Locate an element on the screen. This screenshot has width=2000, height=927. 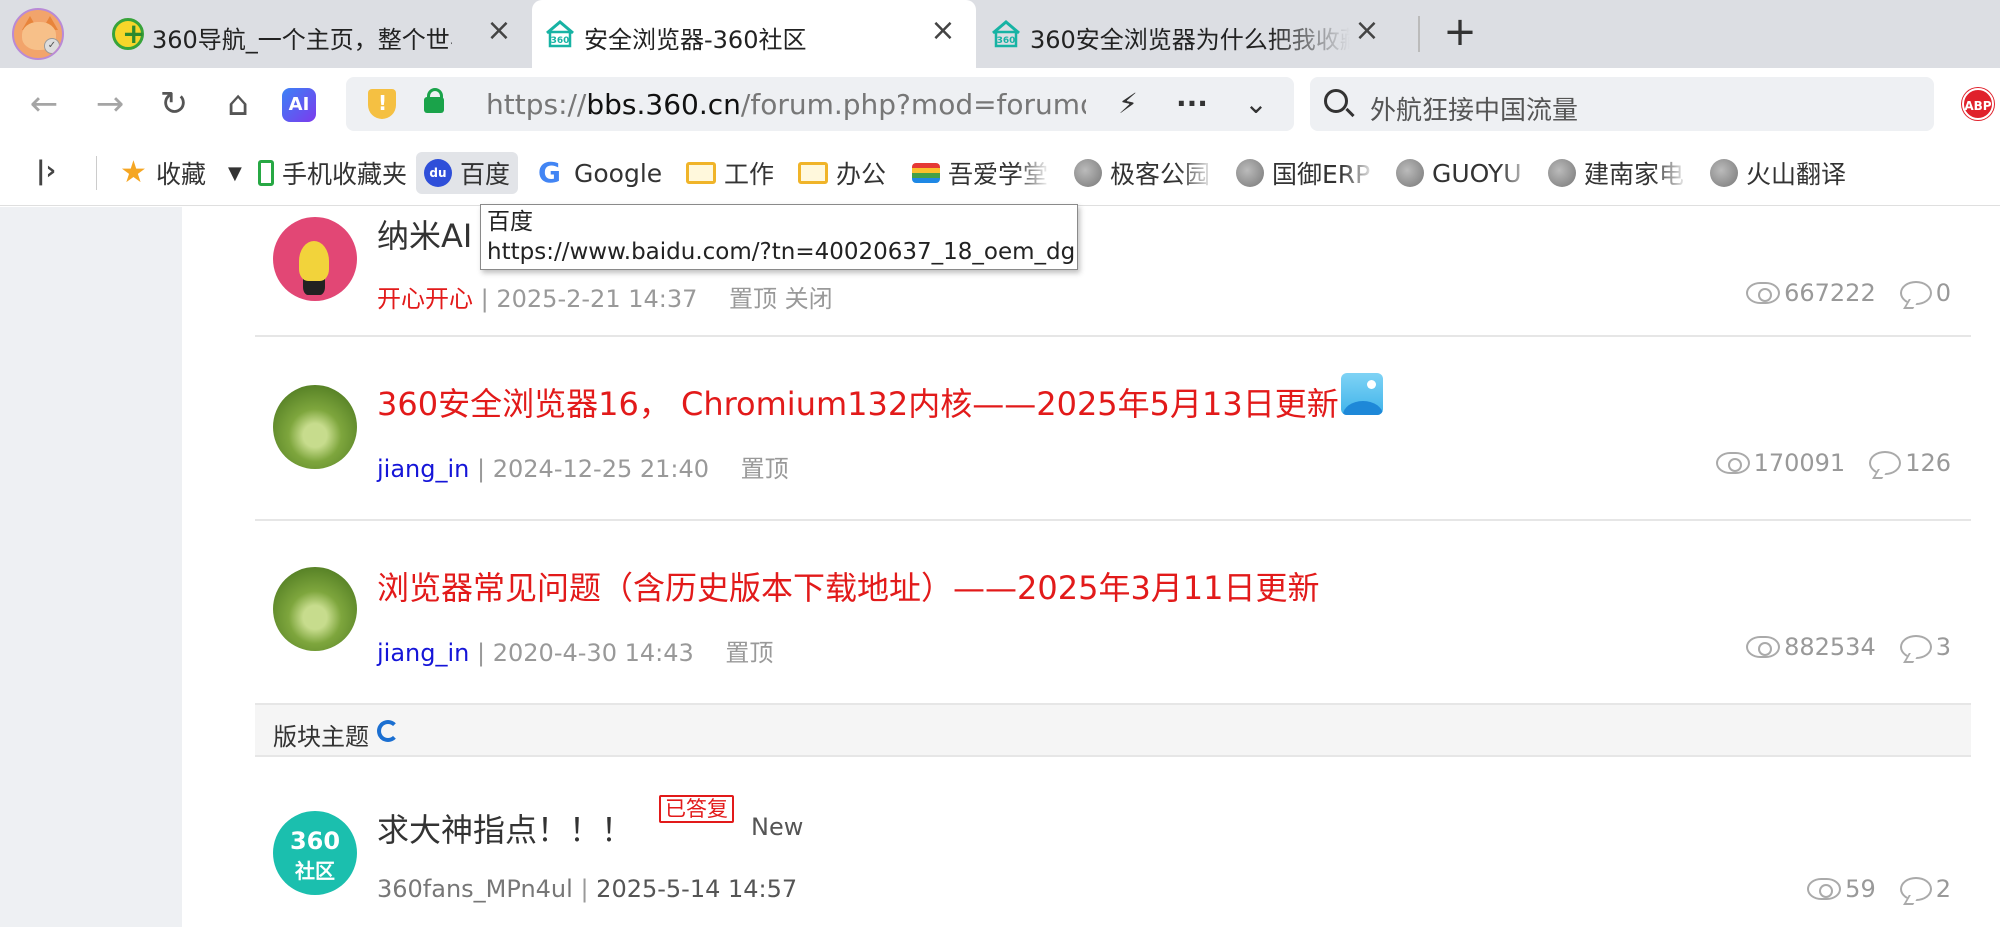
home-button: ⌂ is located at coordinates (238, 104).